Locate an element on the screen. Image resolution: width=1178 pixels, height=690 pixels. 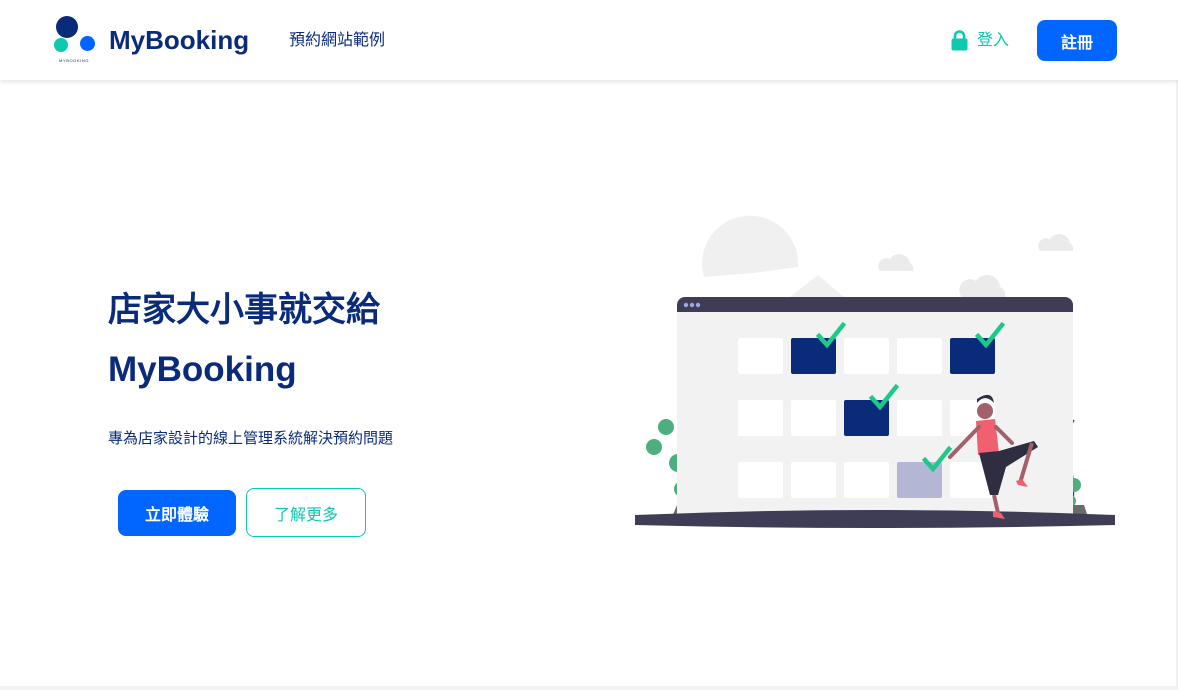
woman-head is located at coordinates (985, 411).